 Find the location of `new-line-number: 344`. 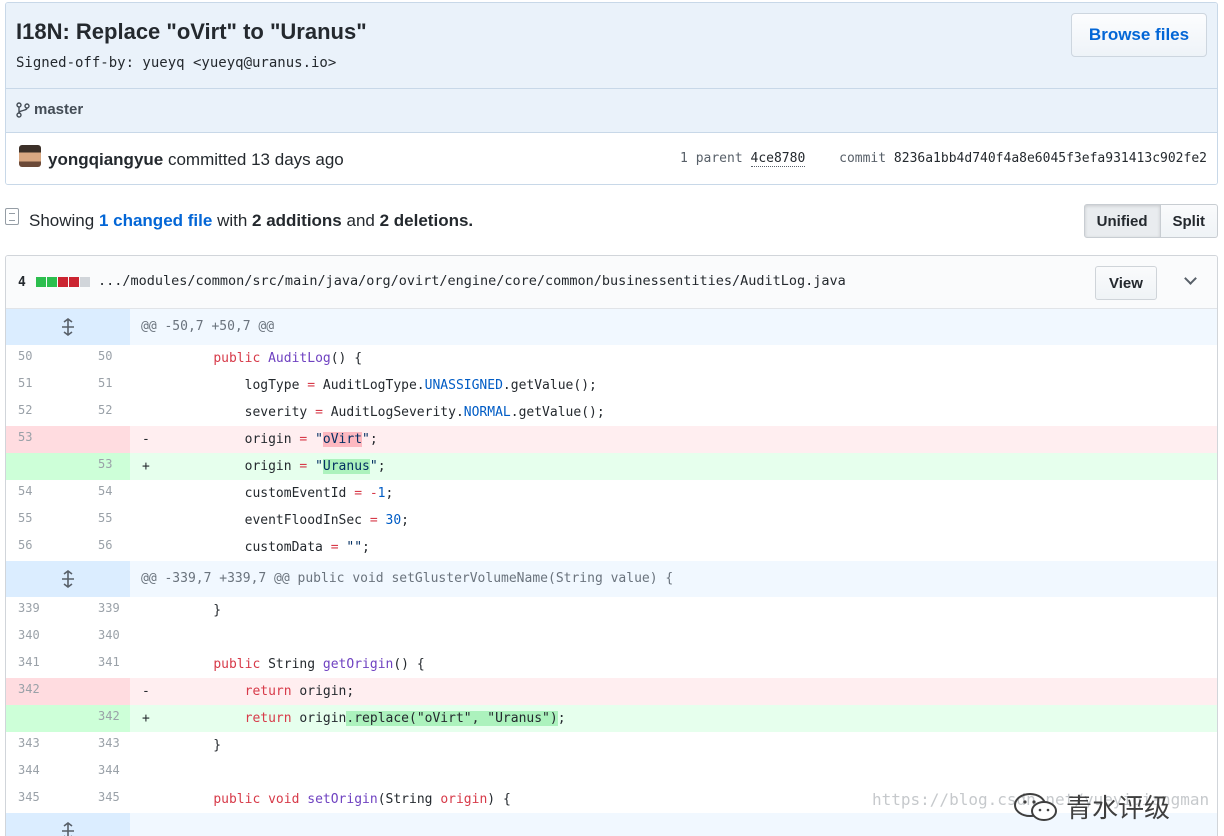

new-line-number: 344 is located at coordinates (99, 772).